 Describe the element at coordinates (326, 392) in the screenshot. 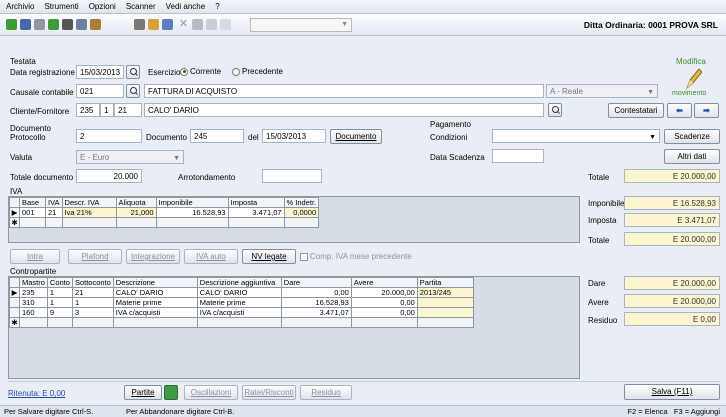

I see `residuo-button: Residuo` at that location.